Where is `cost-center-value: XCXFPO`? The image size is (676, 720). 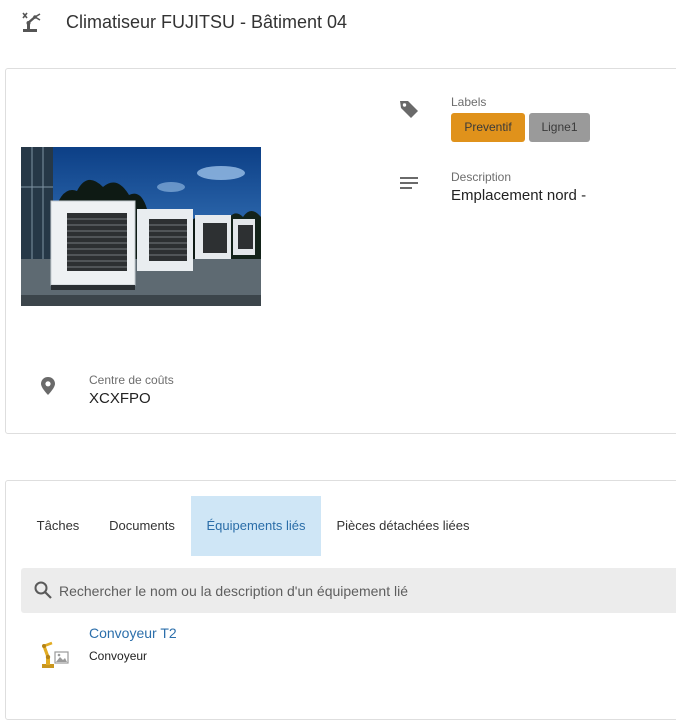 cost-center-value: XCXFPO is located at coordinates (120, 398).